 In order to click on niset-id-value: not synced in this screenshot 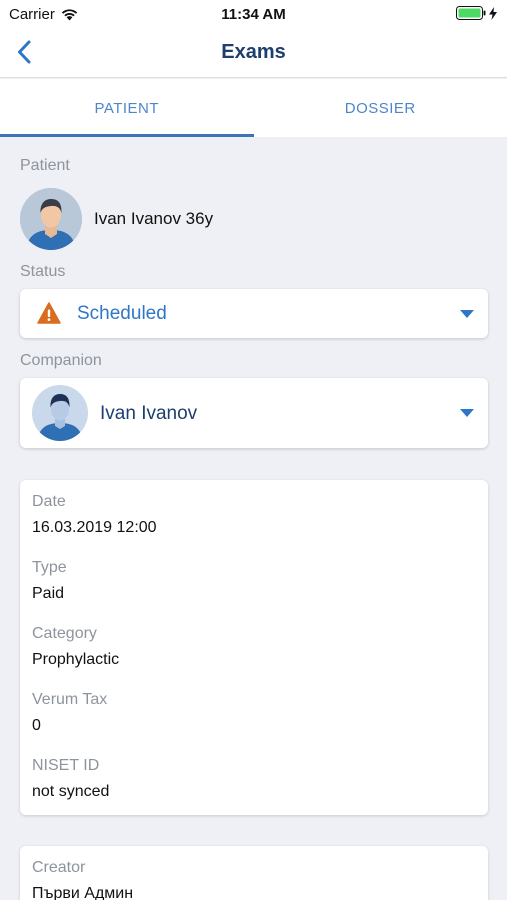, I will do `click(71, 791)`.